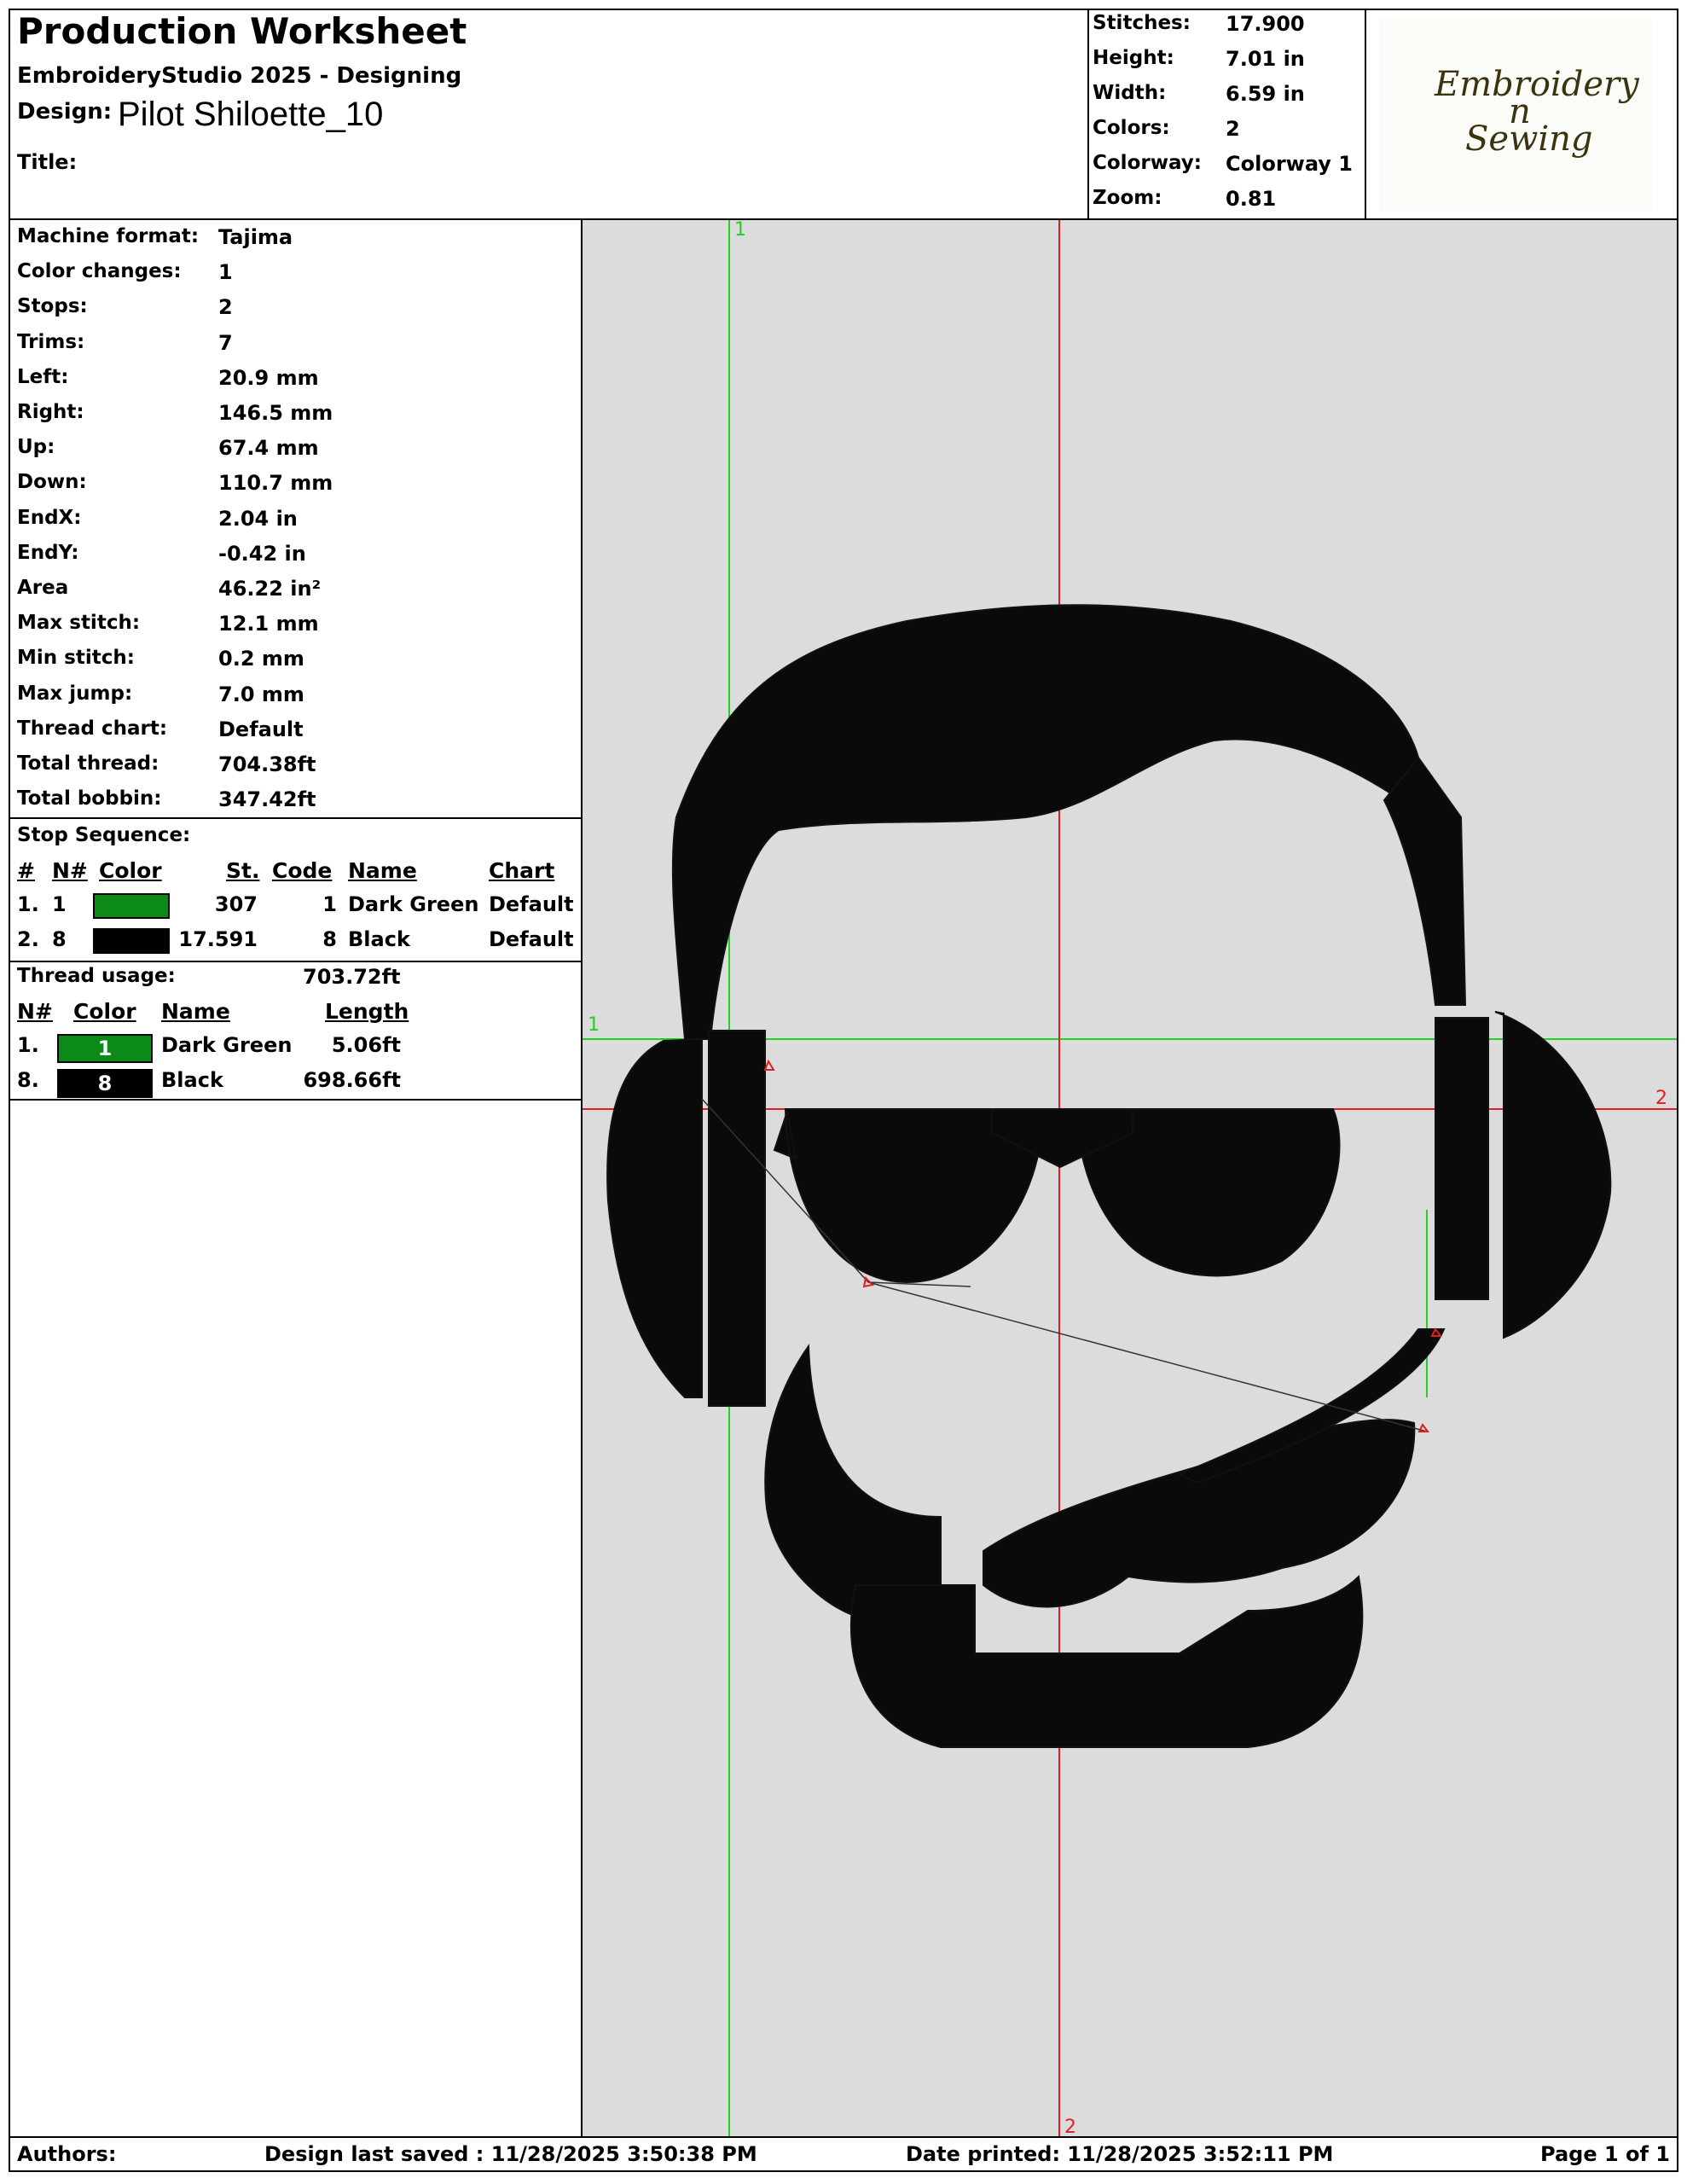 Image resolution: width=1687 pixels, height=2184 pixels. What do you see at coordinates (1130, 93) in the screenshot?
I see `summary-label: Width:` at bounding box center [1130, 93].